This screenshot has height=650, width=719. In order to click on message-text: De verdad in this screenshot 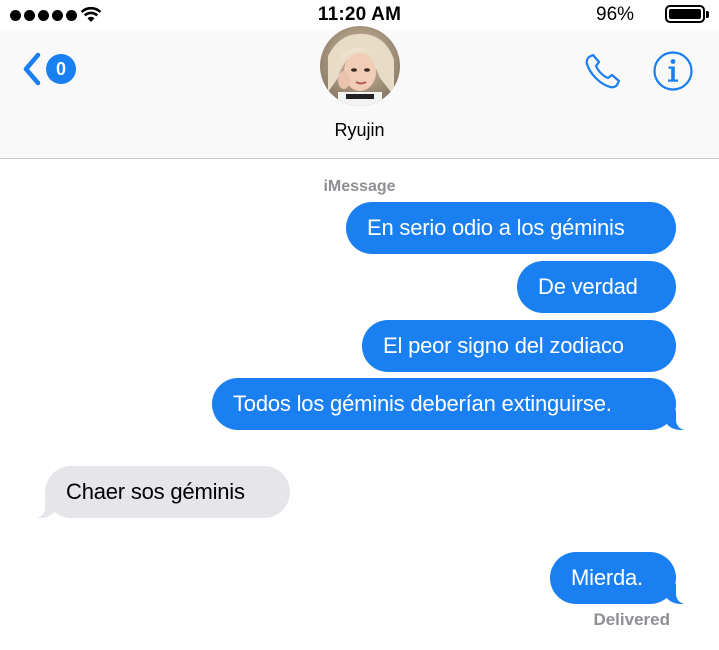, I will do `click(588, 286)`.